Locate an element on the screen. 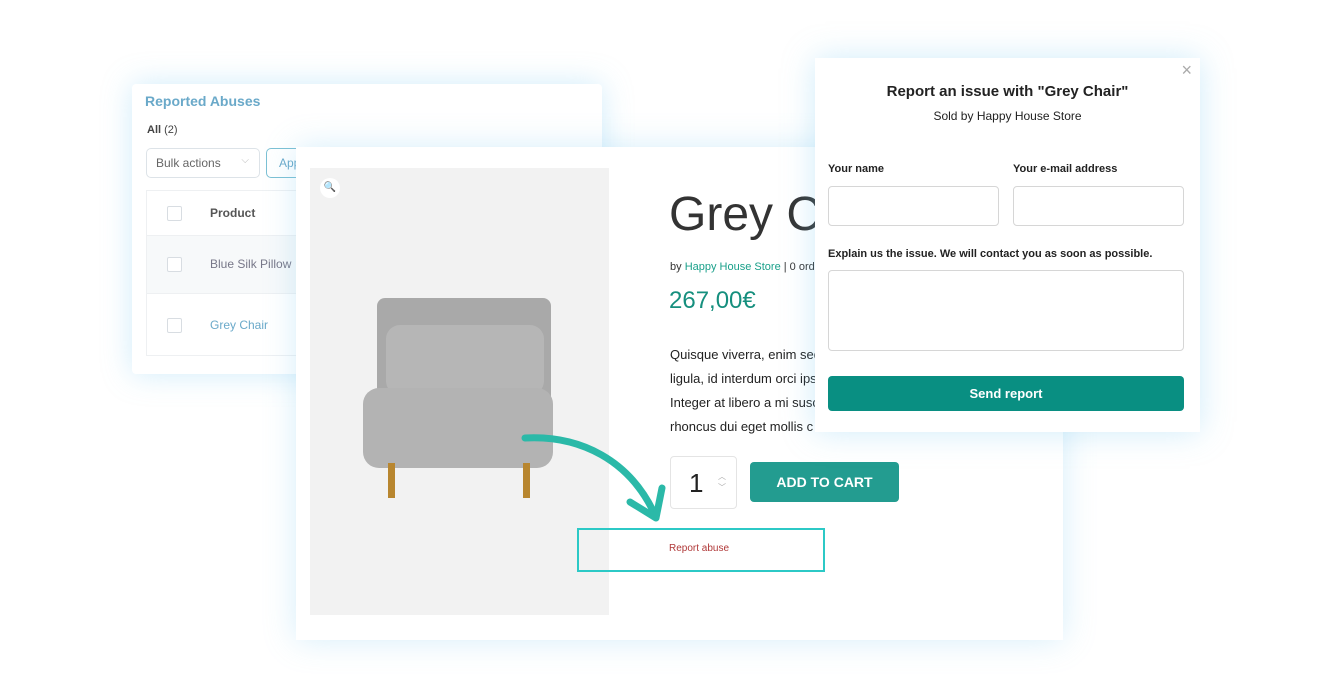 The height and width of the screenshot is (700, 1344). store-link: Happy House Store is located at coordinates (733, 267).